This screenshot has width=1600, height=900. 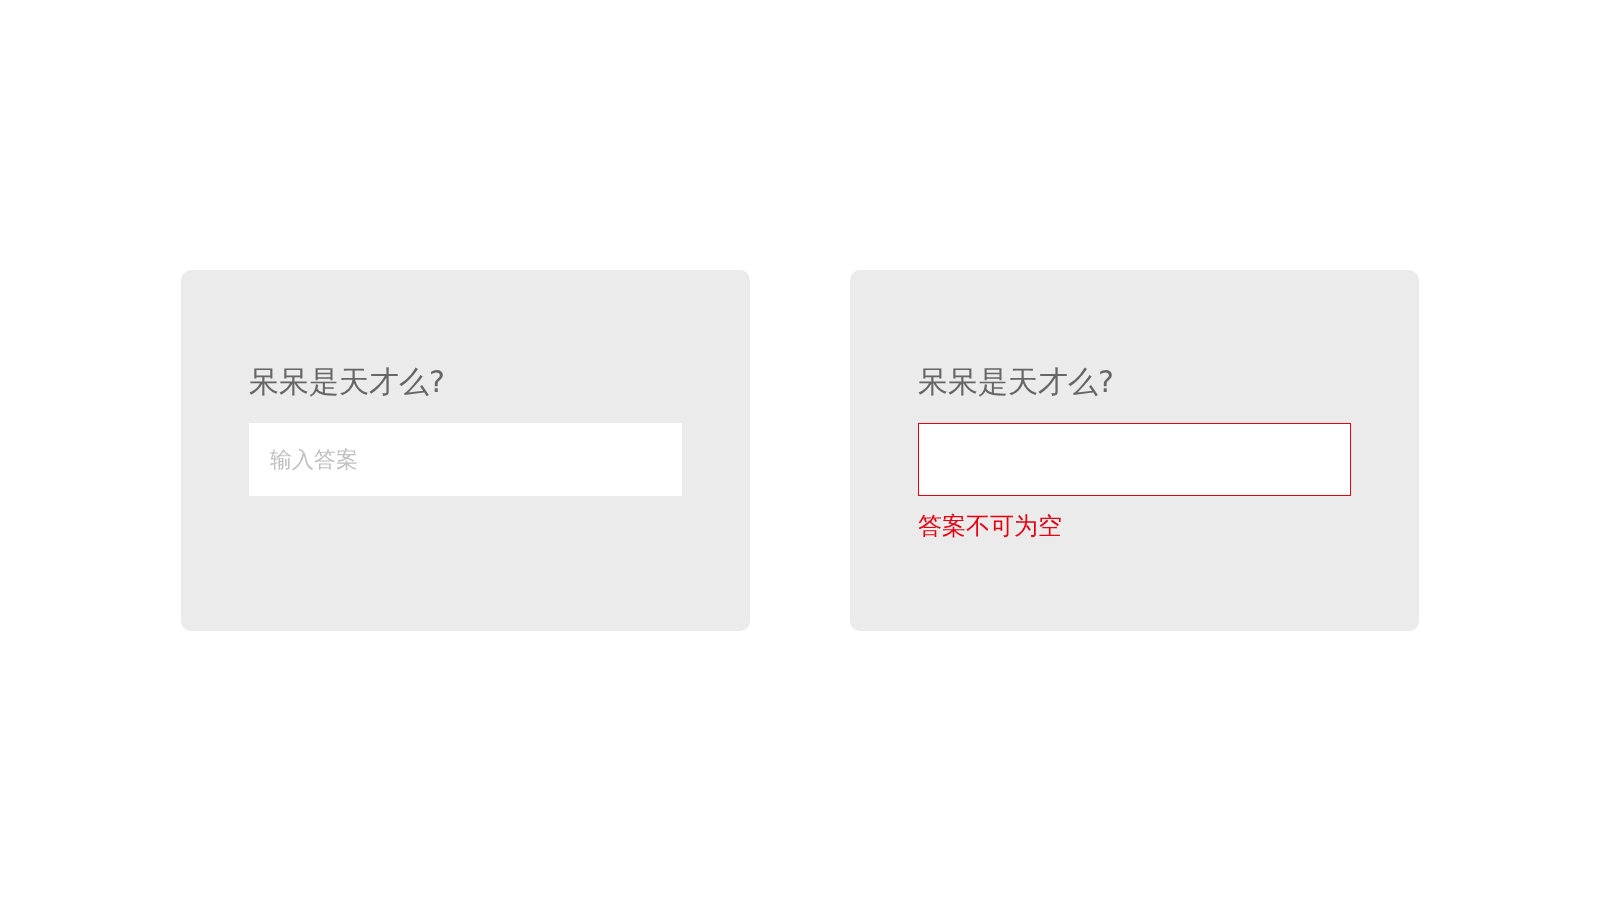 I want to click on answer-field, so click(x=1134, y=459).